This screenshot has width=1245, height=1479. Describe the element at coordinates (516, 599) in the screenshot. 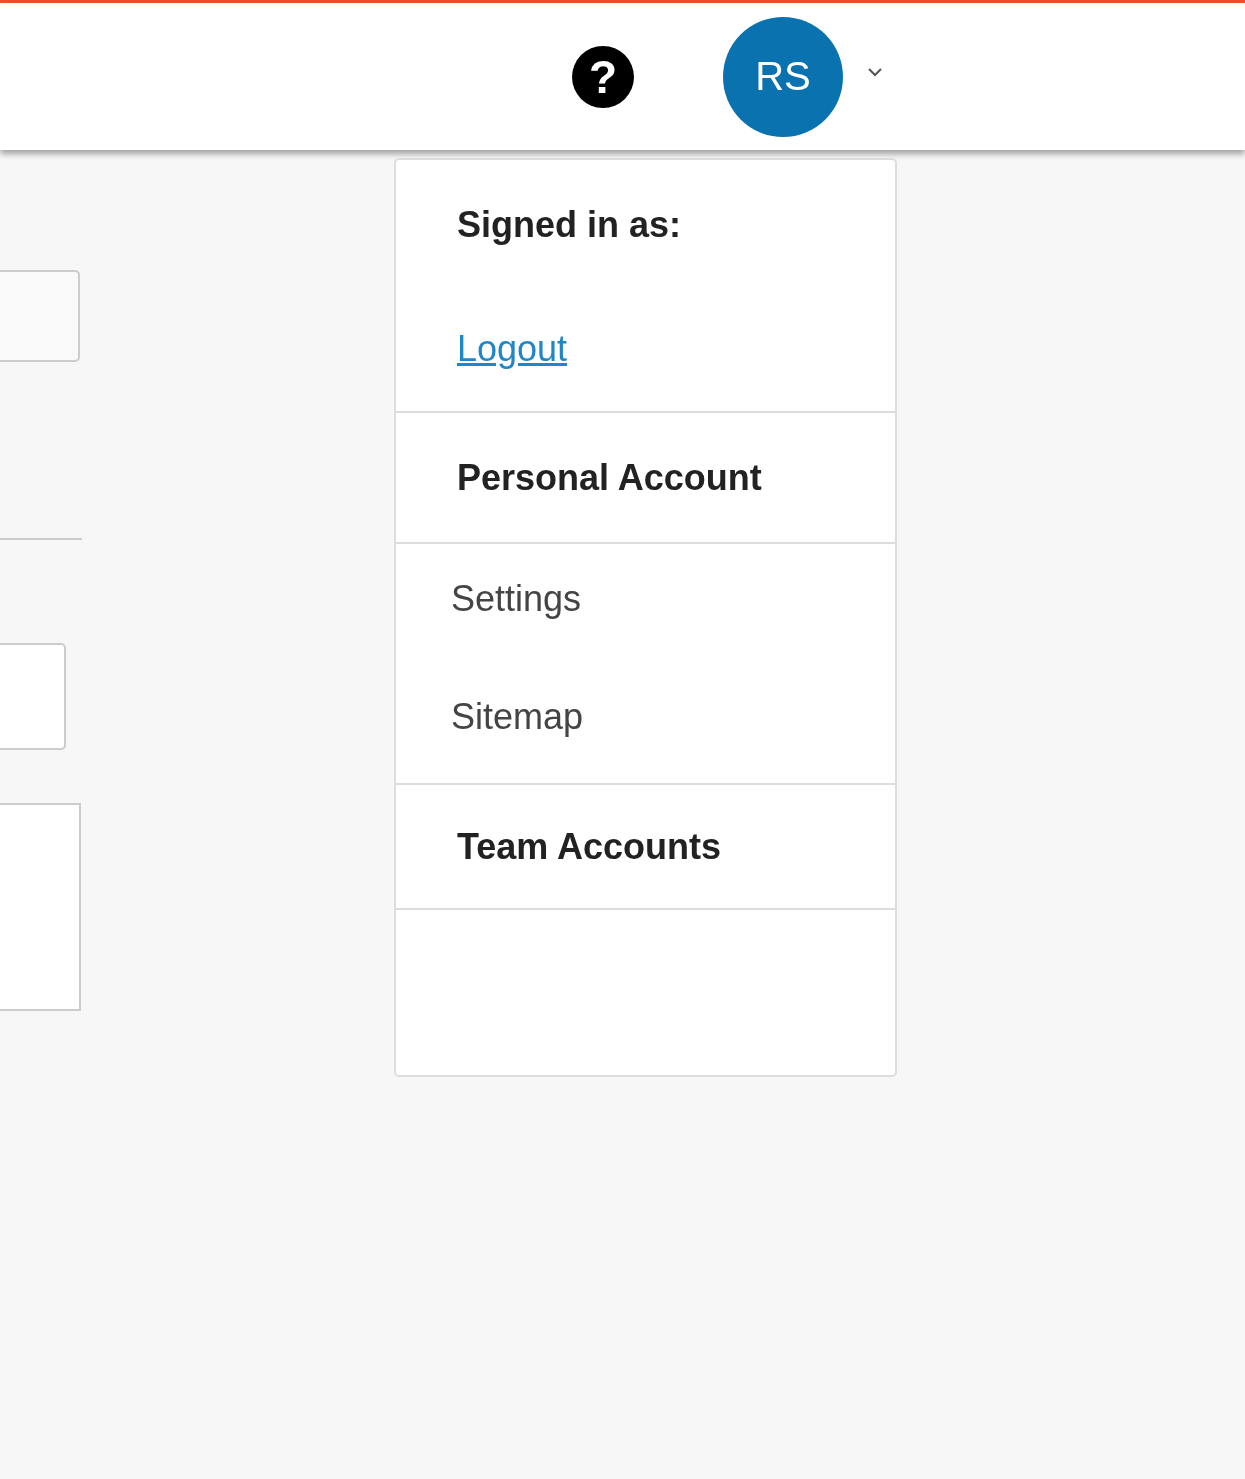

I see `menu-item: Settings` at that location.